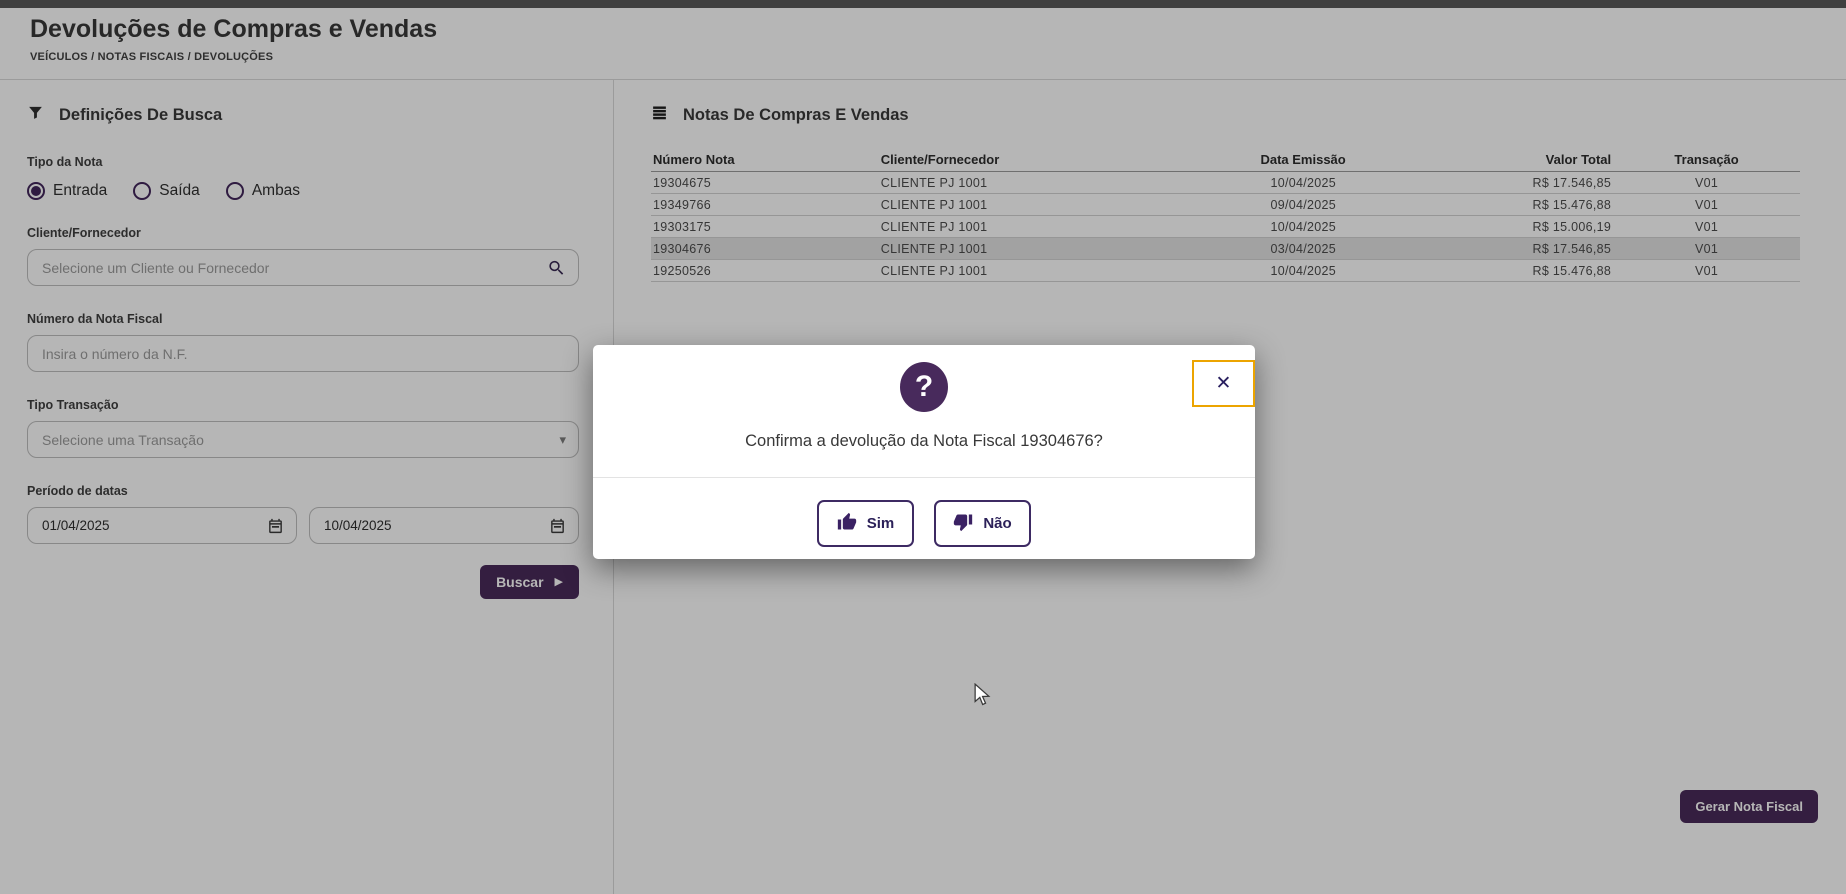 The height and width of the screenshot is (894, 1846). I want to click on modal-divider, so click(924, 477).